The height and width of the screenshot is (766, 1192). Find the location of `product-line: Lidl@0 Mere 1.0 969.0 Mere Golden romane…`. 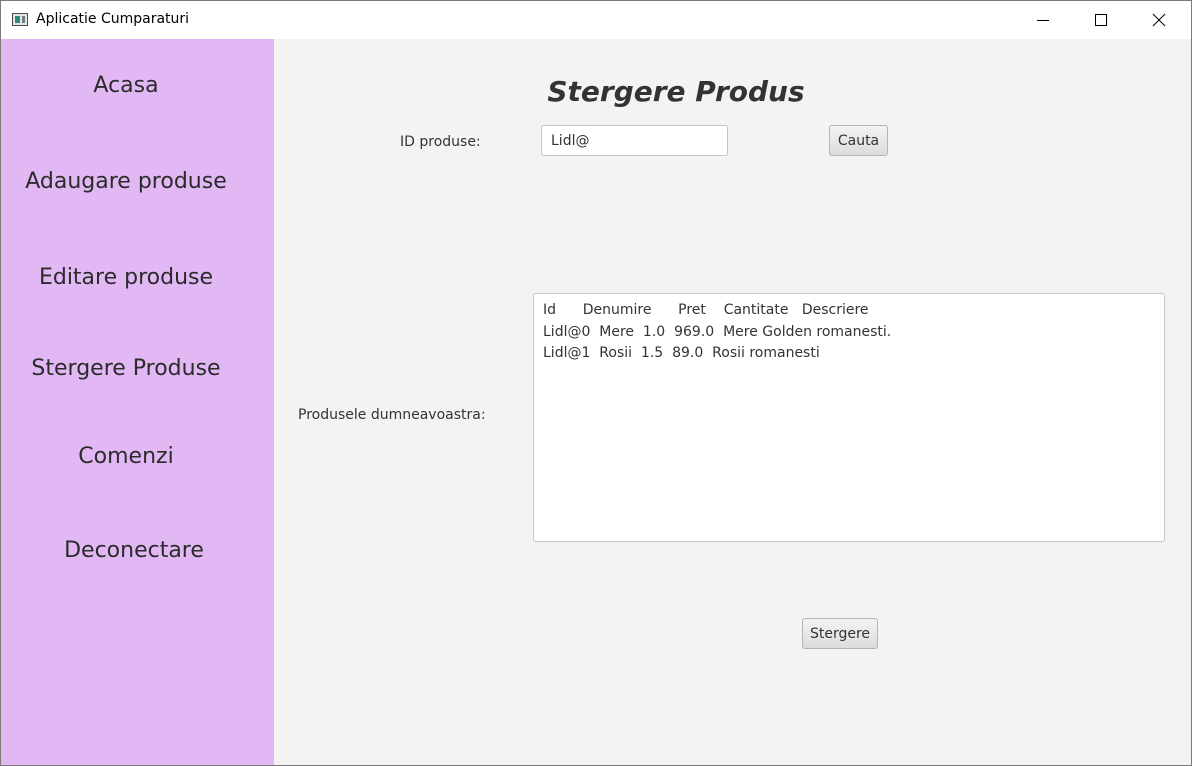

product-line: Lidl@0 Mere 1.0 969.0 Mere Golden romane… is located at coordinates (717, 331).